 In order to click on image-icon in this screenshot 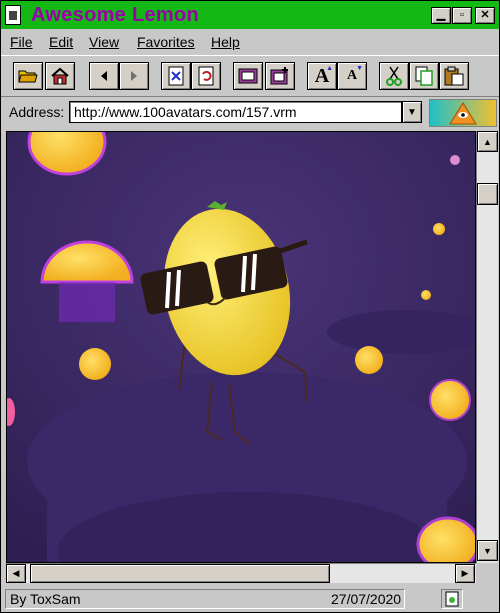, I will do `click(248, 76)`.